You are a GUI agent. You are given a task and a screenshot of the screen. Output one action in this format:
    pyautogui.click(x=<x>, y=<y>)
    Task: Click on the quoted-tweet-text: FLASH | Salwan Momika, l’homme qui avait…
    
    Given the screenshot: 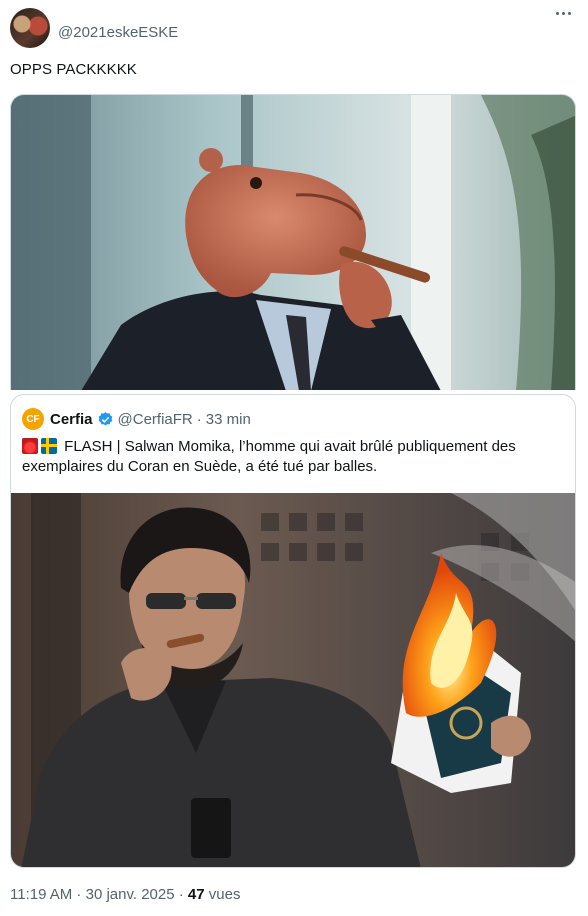 What is the action you would take?
    pyautogui.click(x=292, y=457)
    